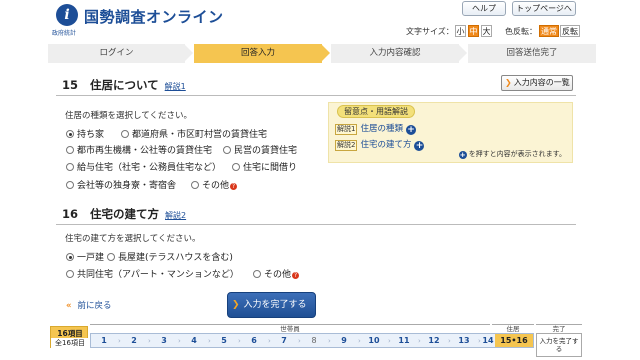 The image size is (640, 360). Describe the element at coordinates (275, 305) in the screenshot. I see `complete-label: 入力を完了する` at that location.